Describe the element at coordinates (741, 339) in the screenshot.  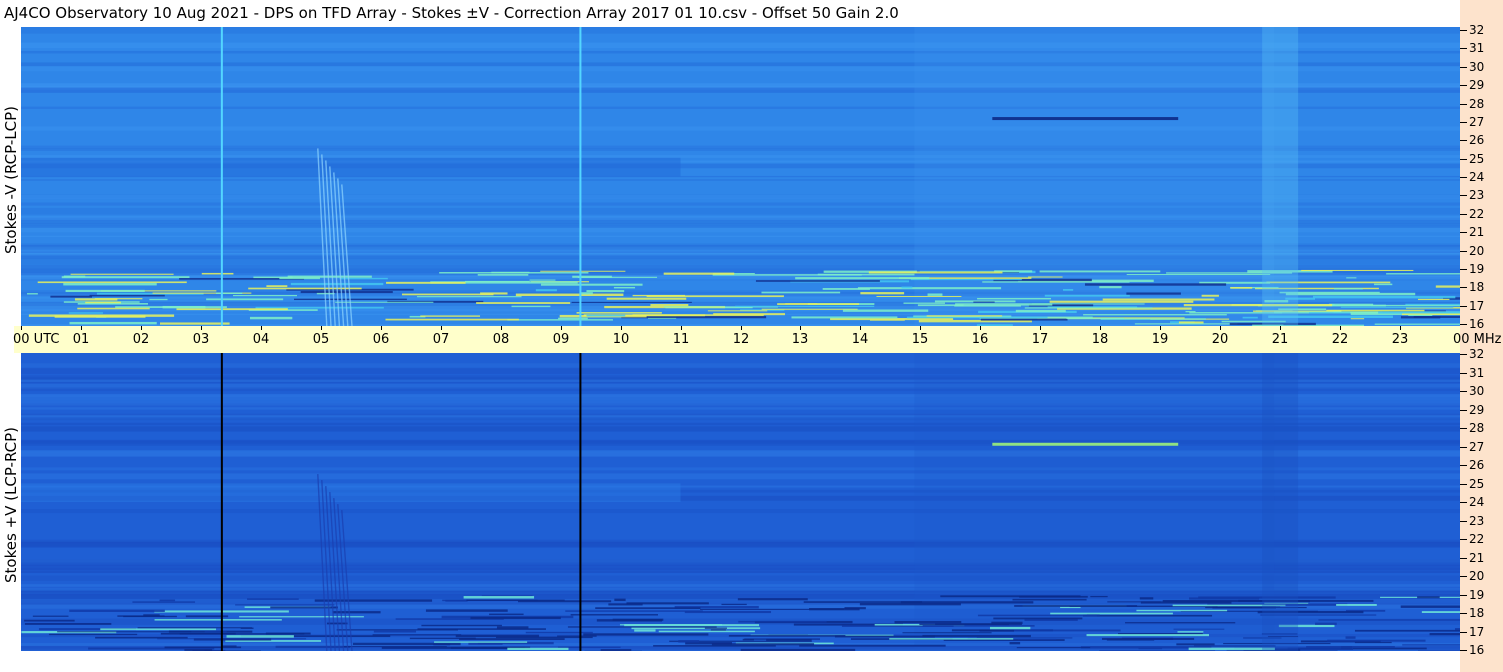
I see `time-tick-label: 12` at that location.